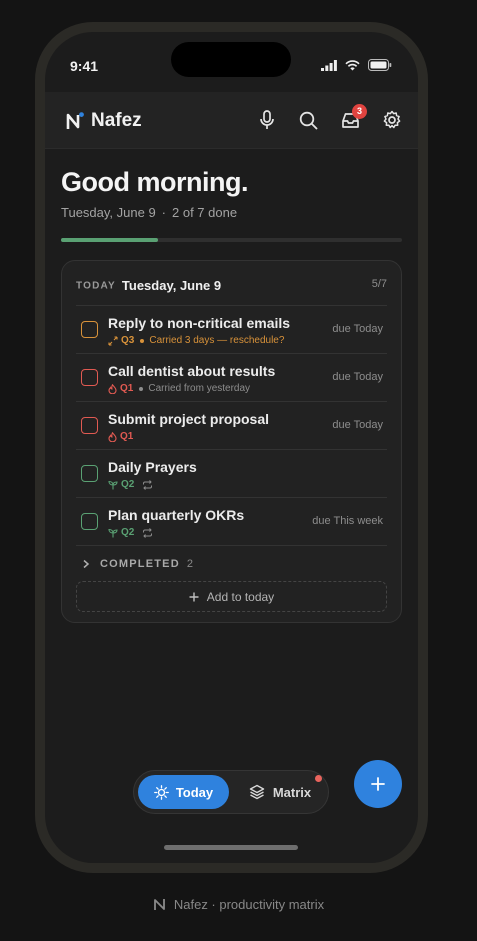  What do you see at coordinates (249, 904) in the screenshot?
I see `footer-text: Nafez · productivity matrix` at bounding box center [249, 904].